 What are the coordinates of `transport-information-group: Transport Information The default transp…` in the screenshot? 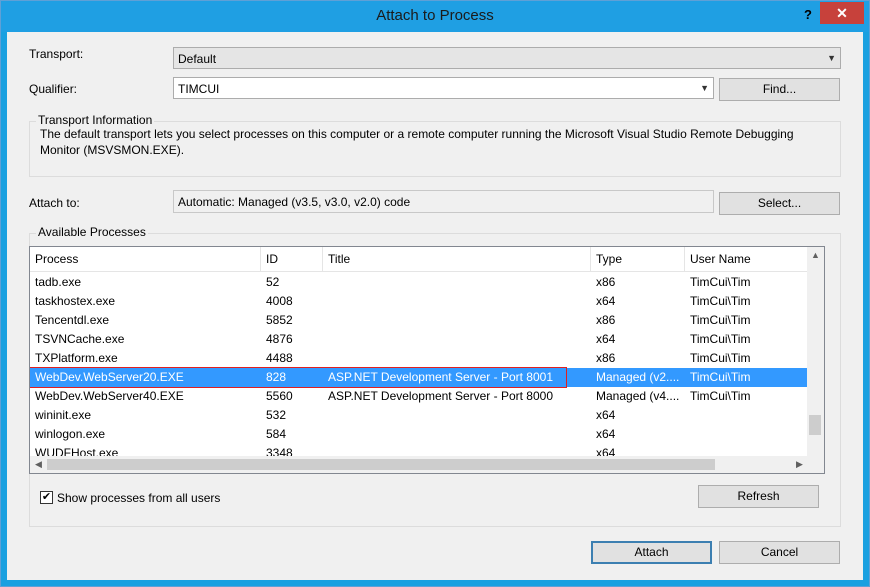 It's located at (435, 145).